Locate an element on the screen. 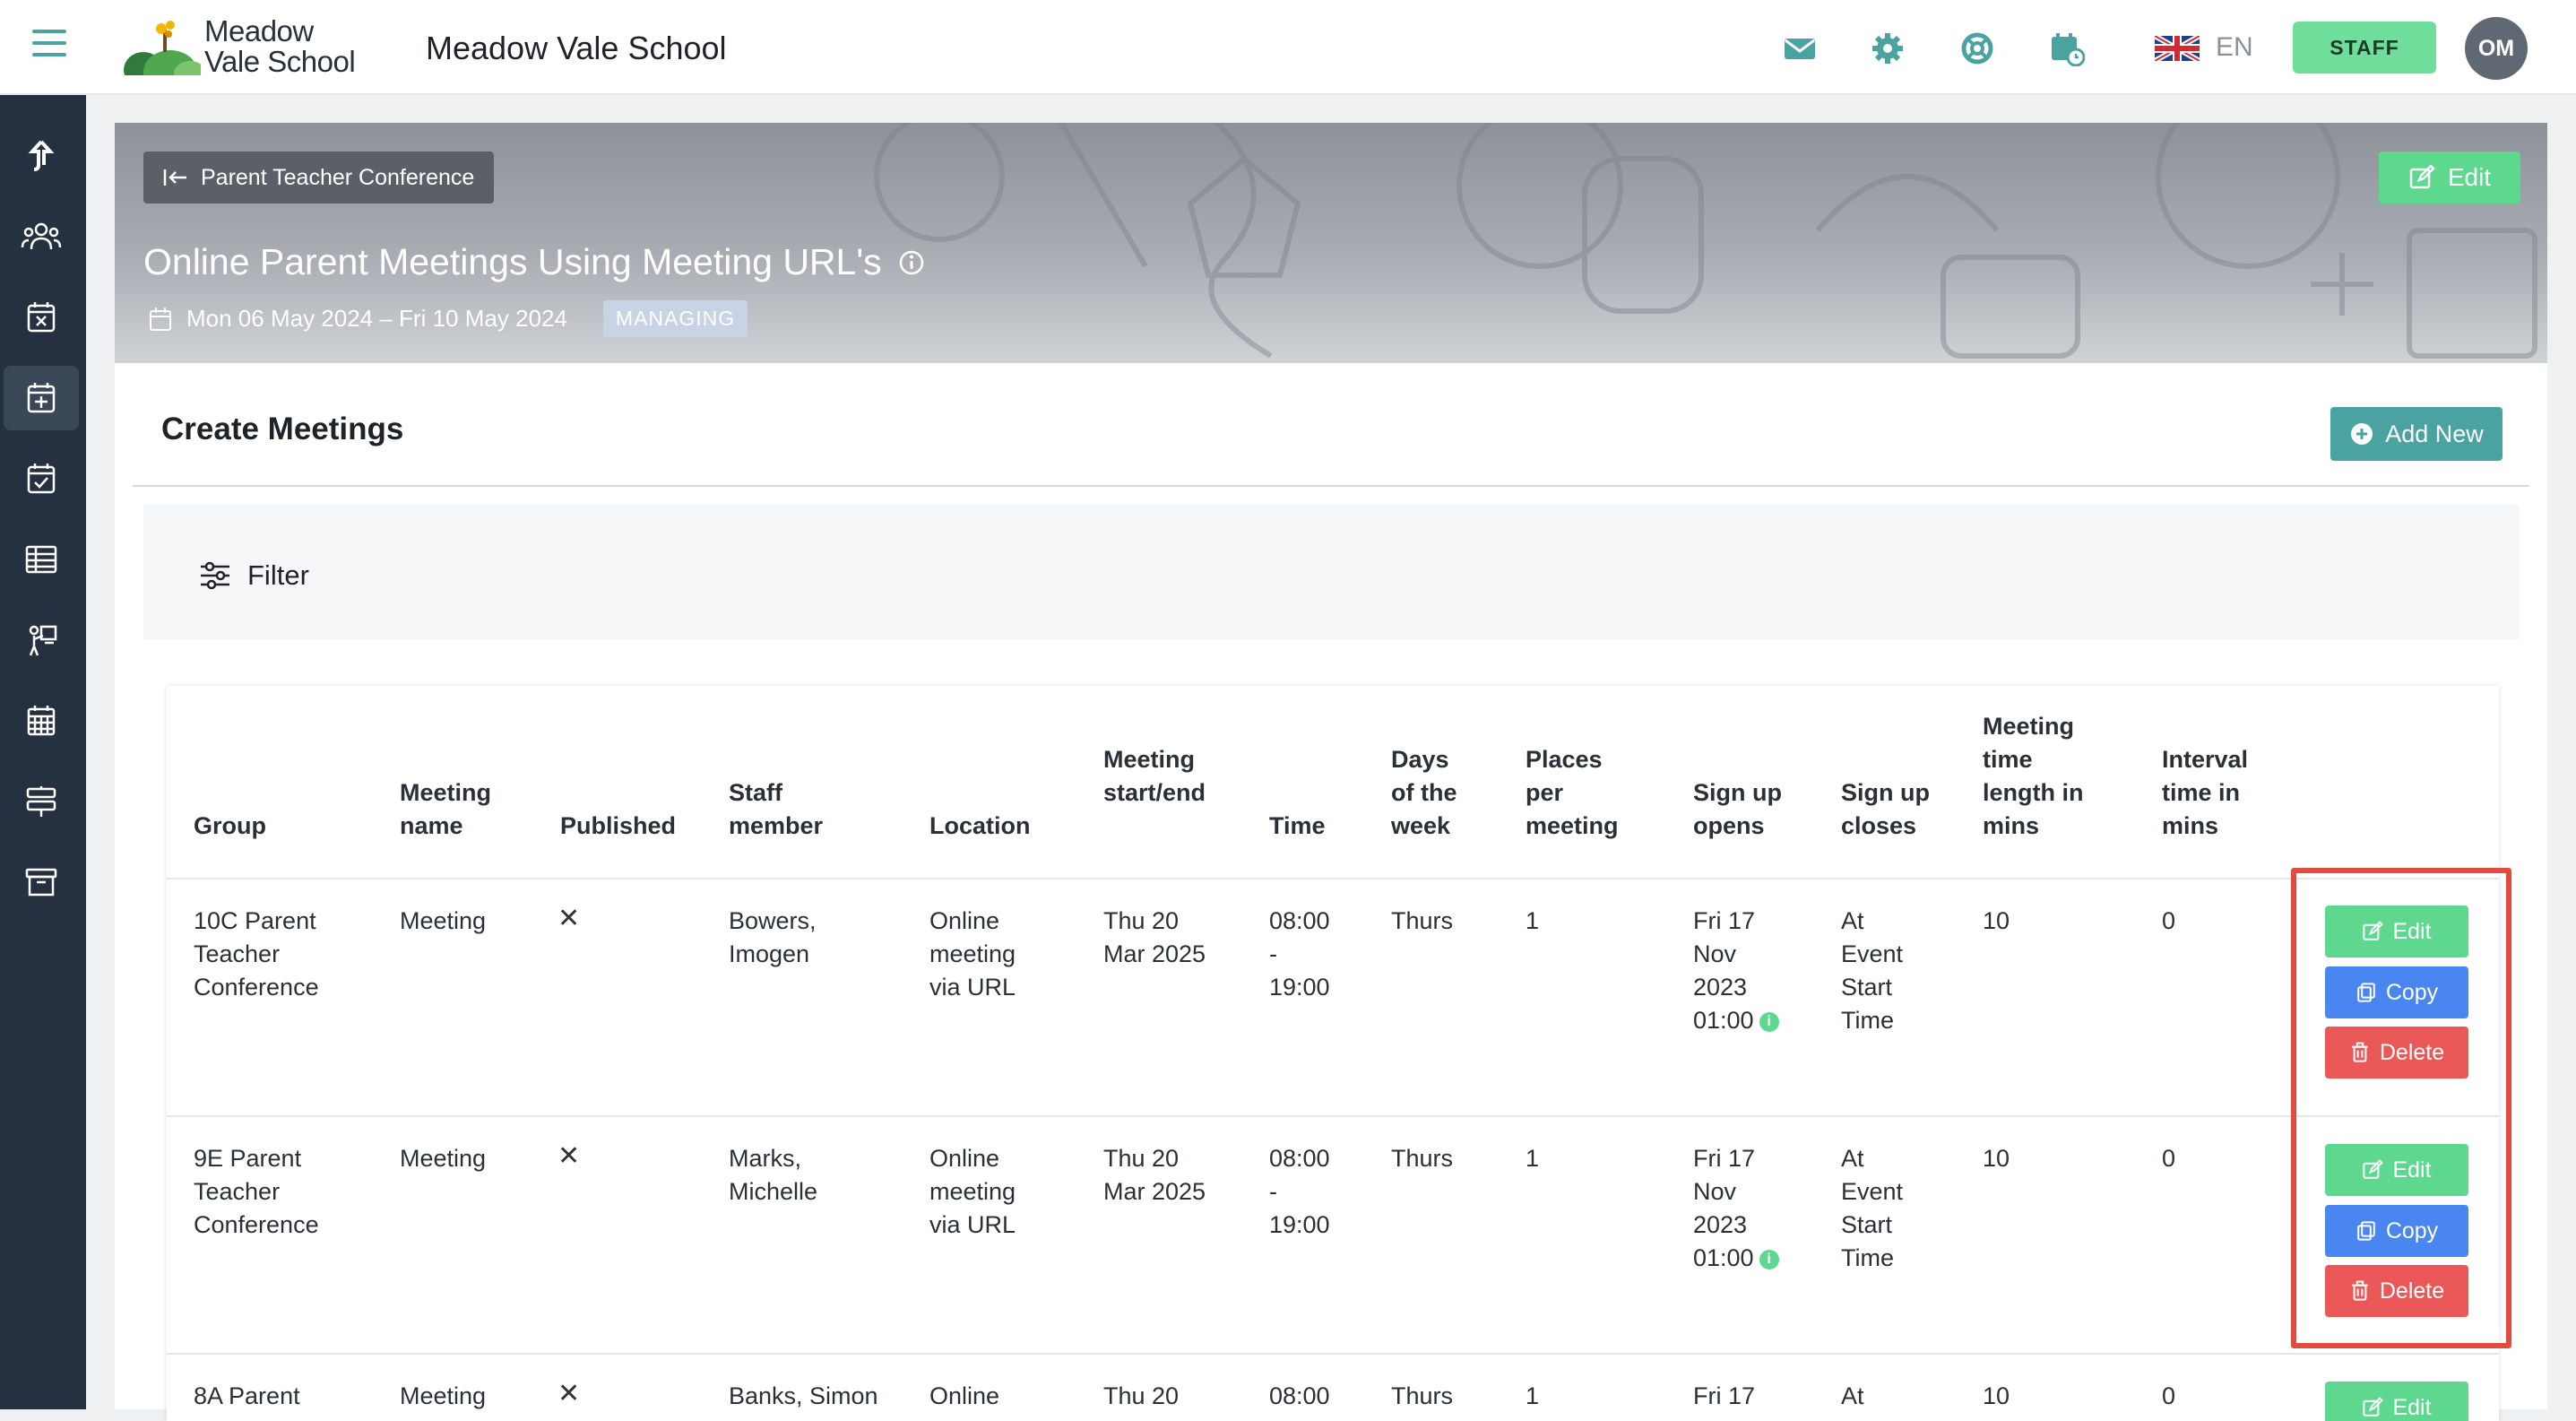  header-places-line: Places is located at coordinates (1564, 759).